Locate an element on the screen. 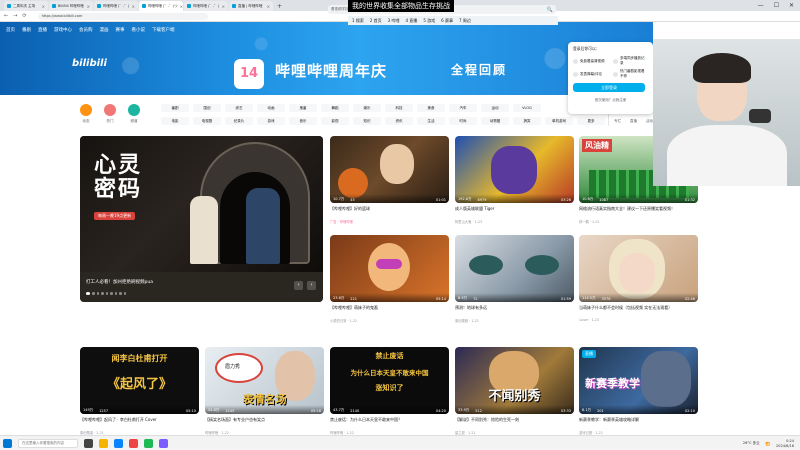  channel-chip: 美食 is located at coordinates (431, 108).